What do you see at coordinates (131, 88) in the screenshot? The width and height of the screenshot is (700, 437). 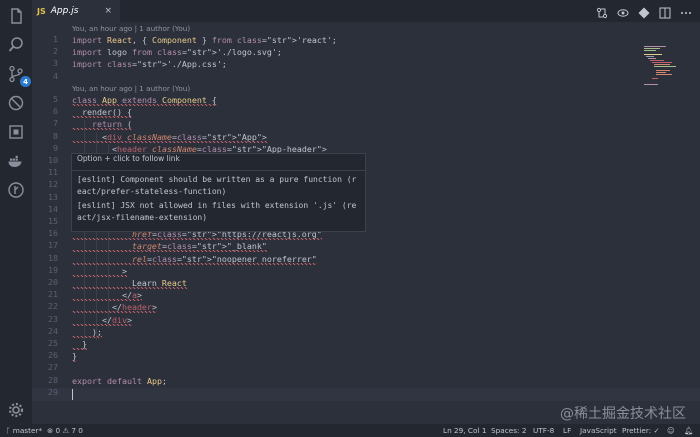 I see `codelens-authors-class: You, an hour ago | 1 author (You)` at bounding box center [131, 88].